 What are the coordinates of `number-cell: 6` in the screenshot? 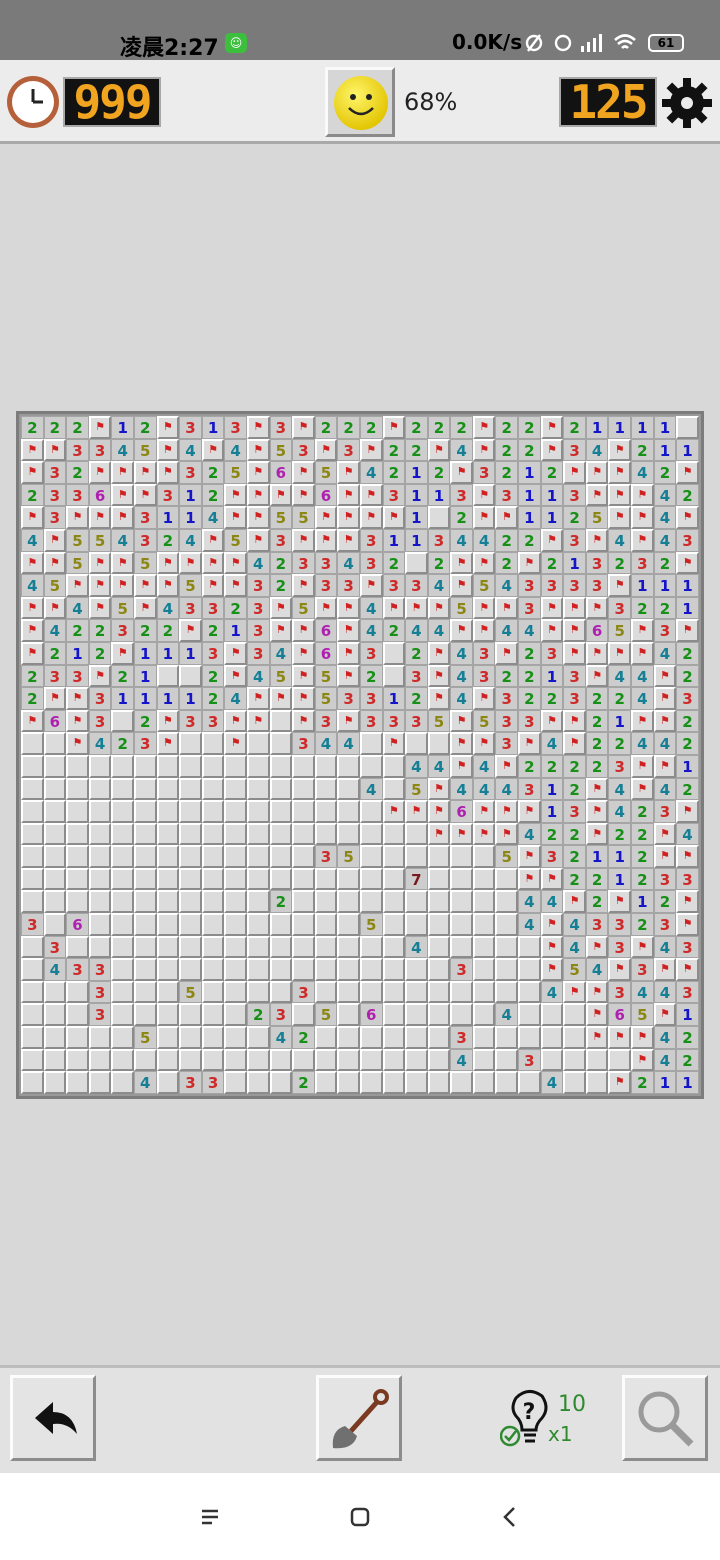 It's located at (326, 653).